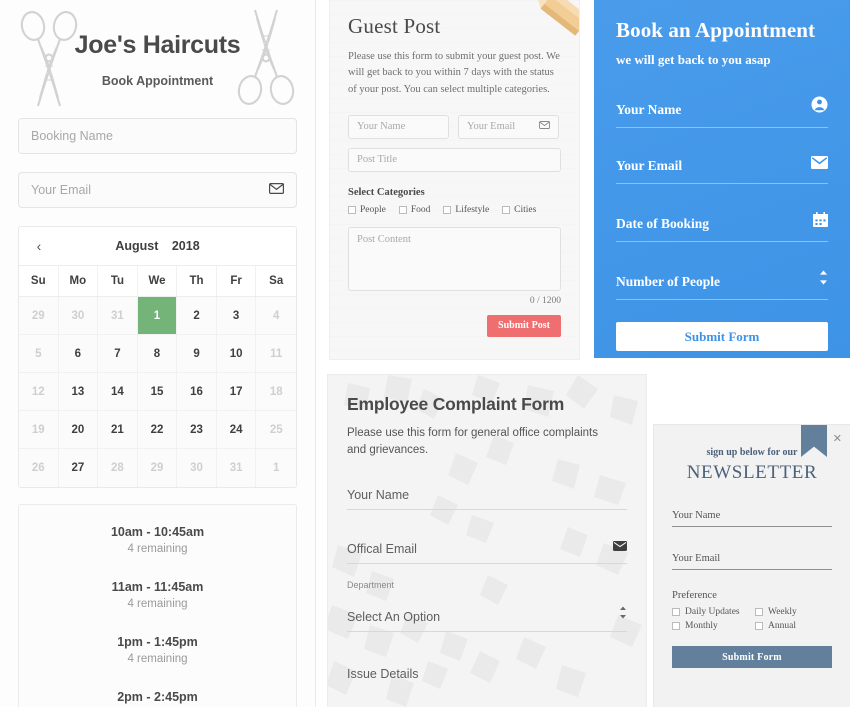 This screenshot has width=850, height=707. Describe the element at coordinates (197, 316) in the screenshot. I see `calendar-day: 2` at that location.